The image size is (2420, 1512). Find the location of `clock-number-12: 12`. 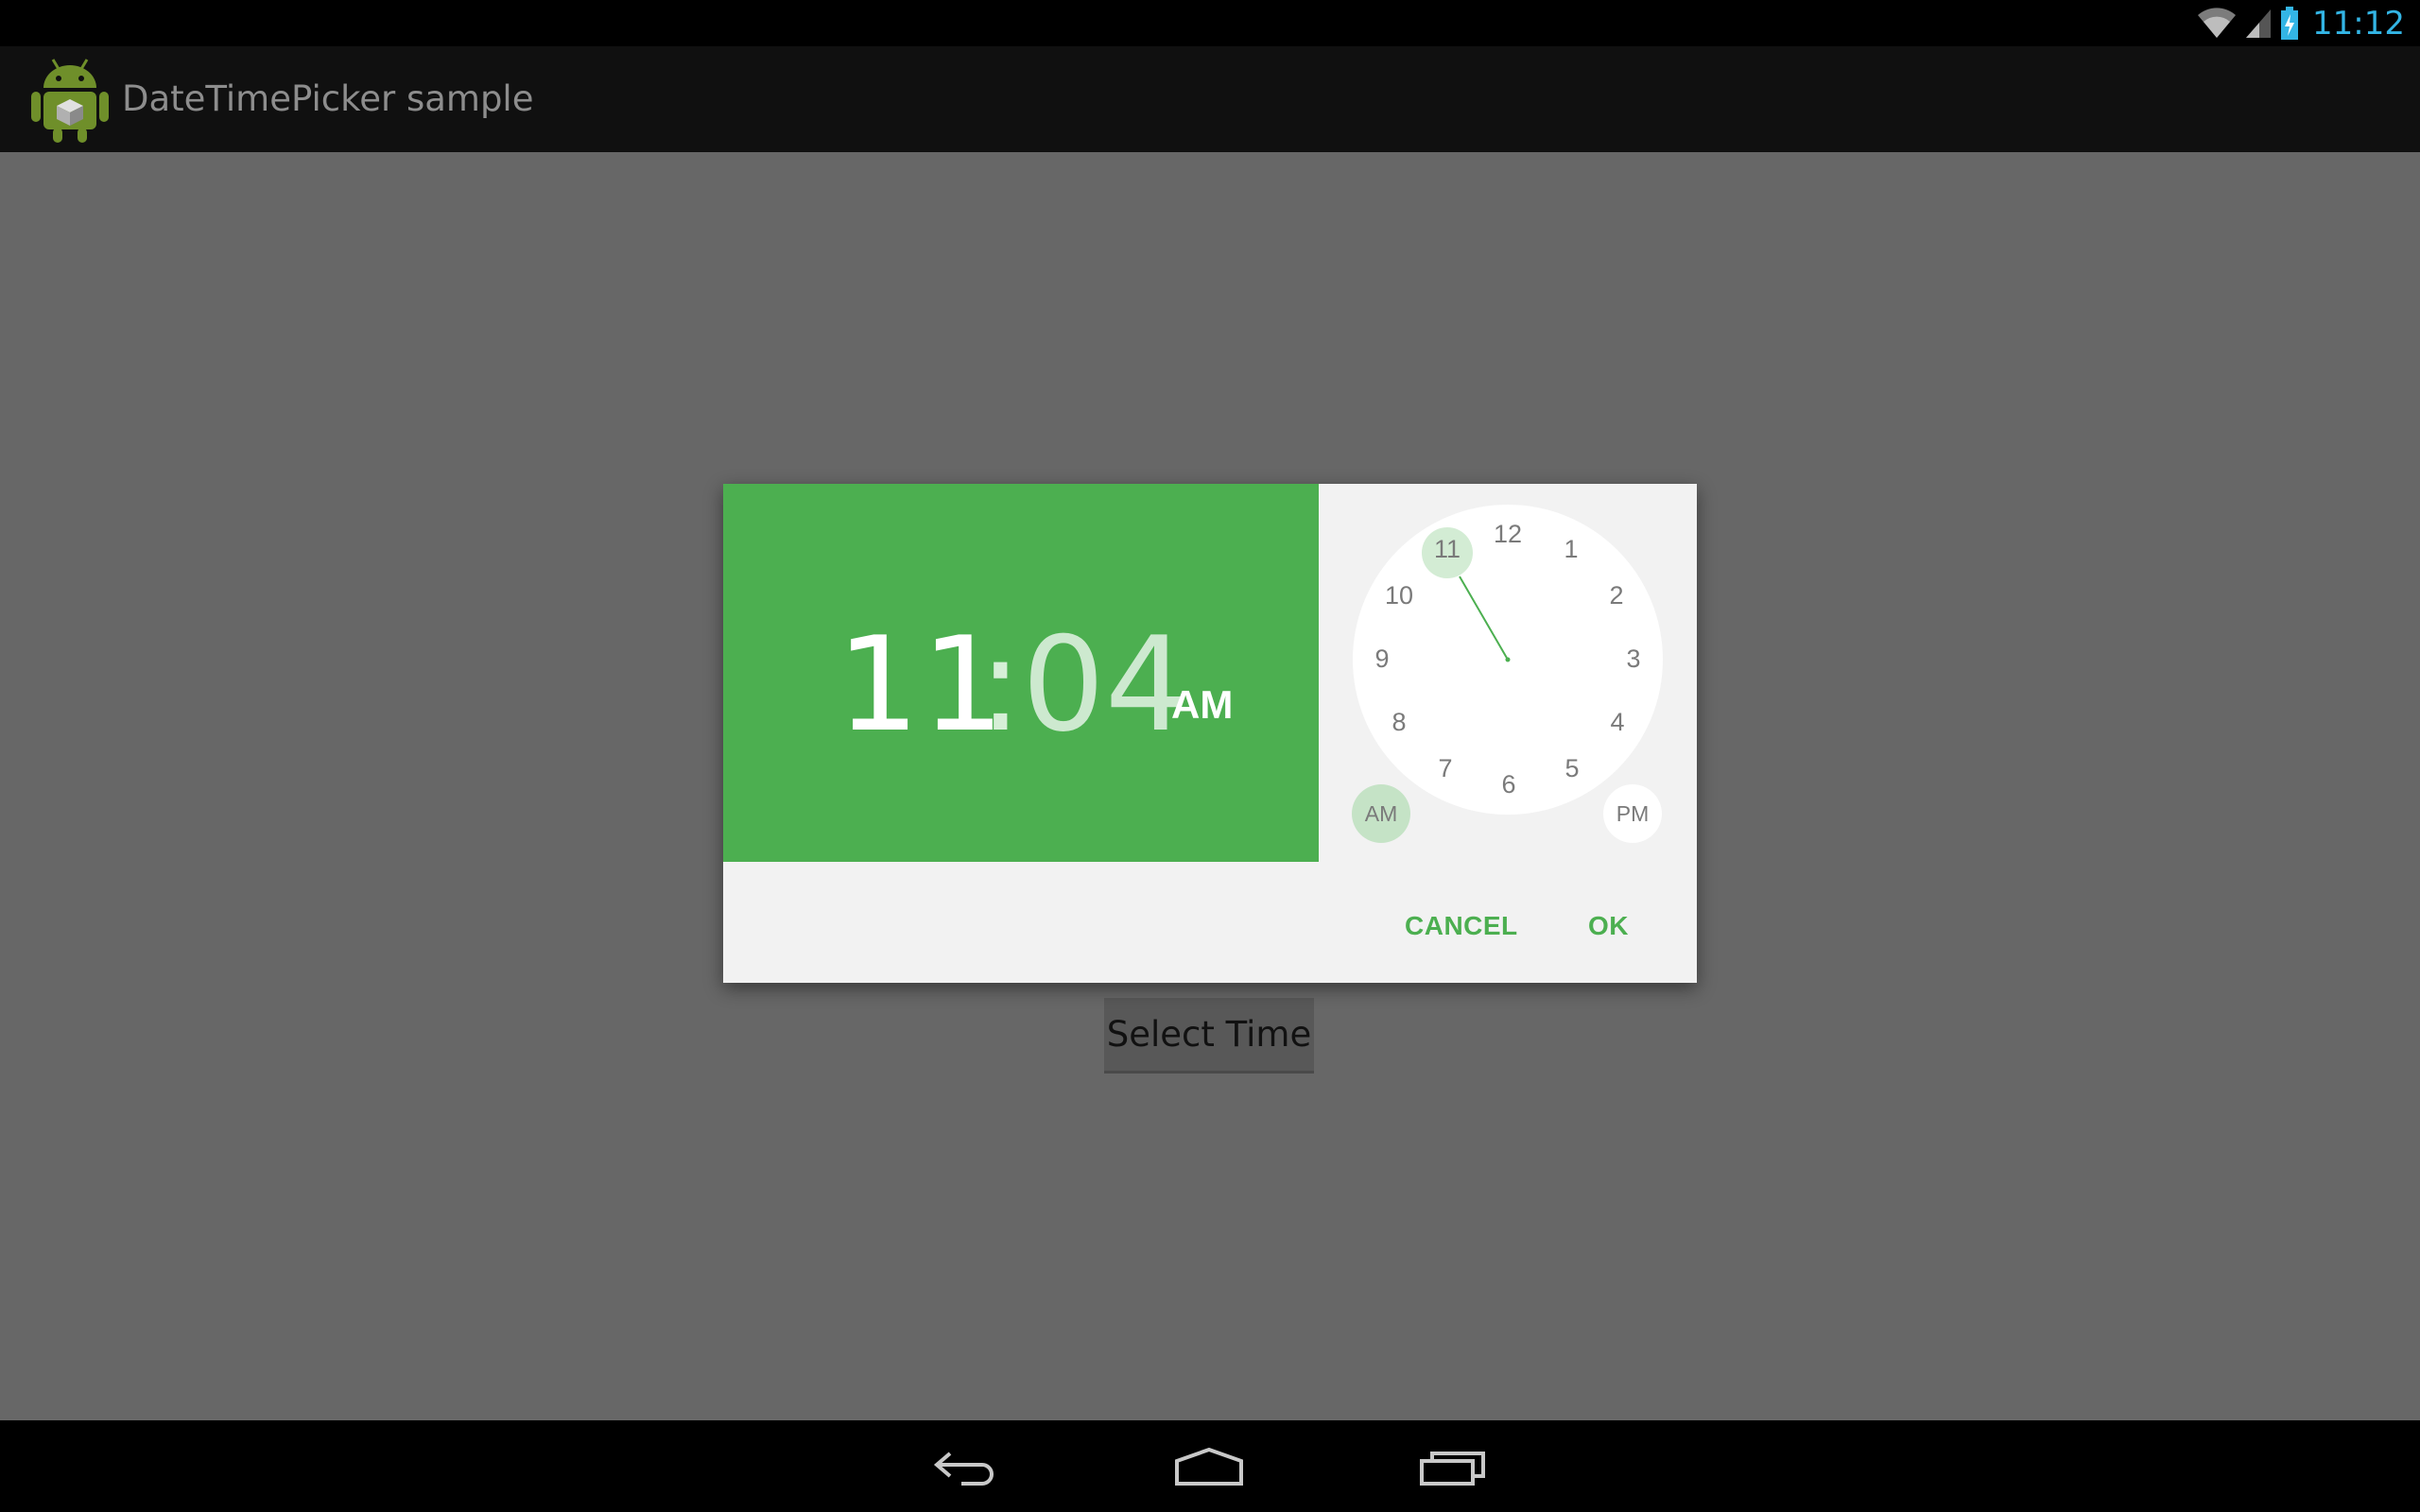

clock-number-12: 12 is located at coordinates (1507, 534).